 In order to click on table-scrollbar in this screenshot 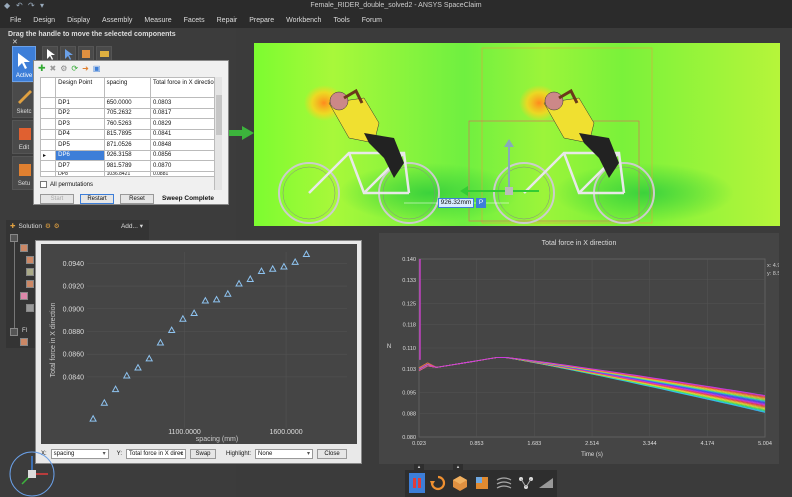, I will do `click(218, 133)`.